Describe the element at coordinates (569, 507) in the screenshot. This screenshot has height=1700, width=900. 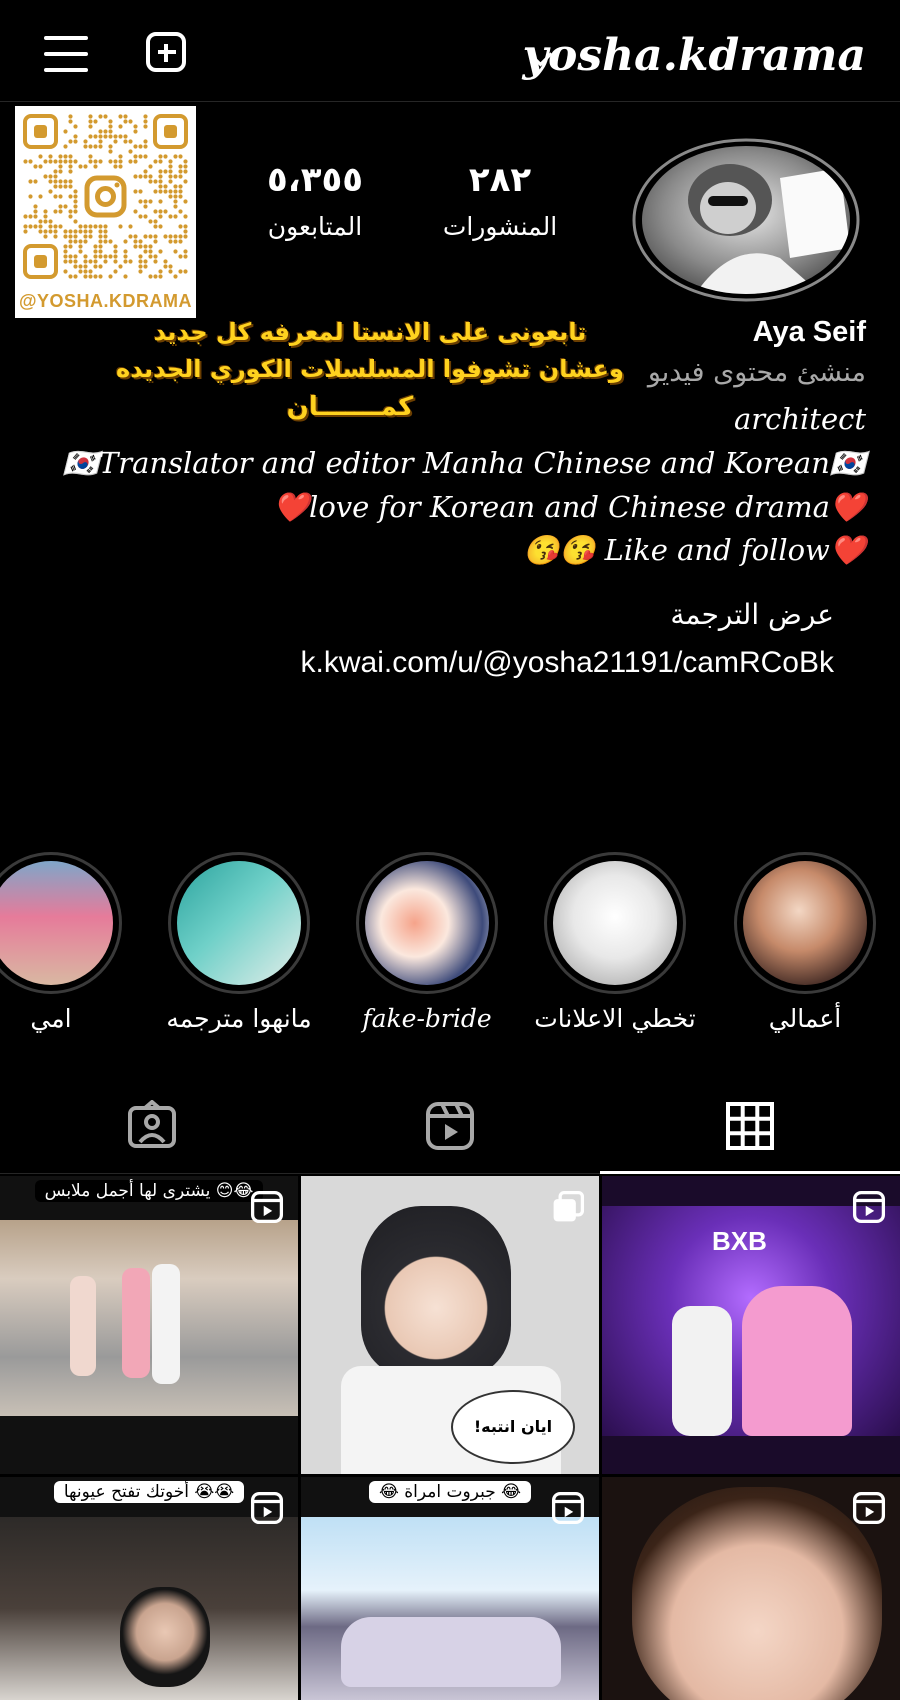
I see `bio-line-3: ❤️love for Korean and Chinese drama❤️` at that location.